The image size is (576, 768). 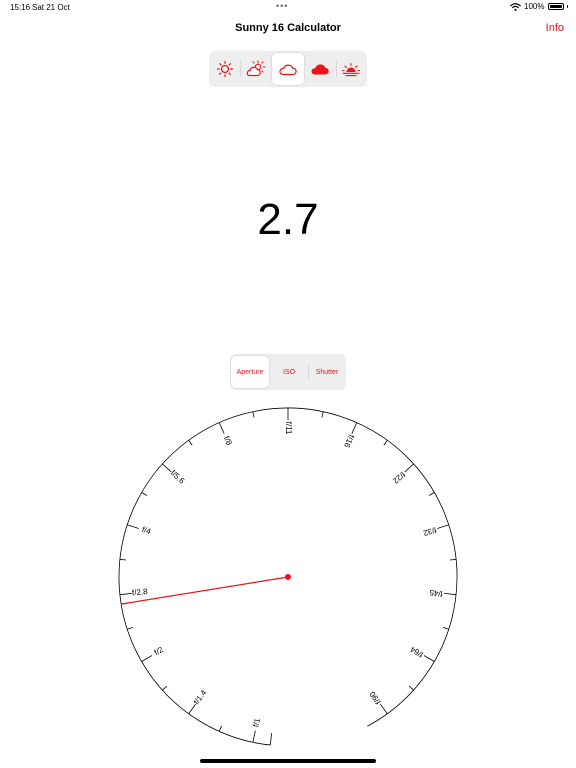 What do you see at coordinates (256, 722) in the screenshot?
I see `dial-label: f/1` at bounding box center [256, 722].